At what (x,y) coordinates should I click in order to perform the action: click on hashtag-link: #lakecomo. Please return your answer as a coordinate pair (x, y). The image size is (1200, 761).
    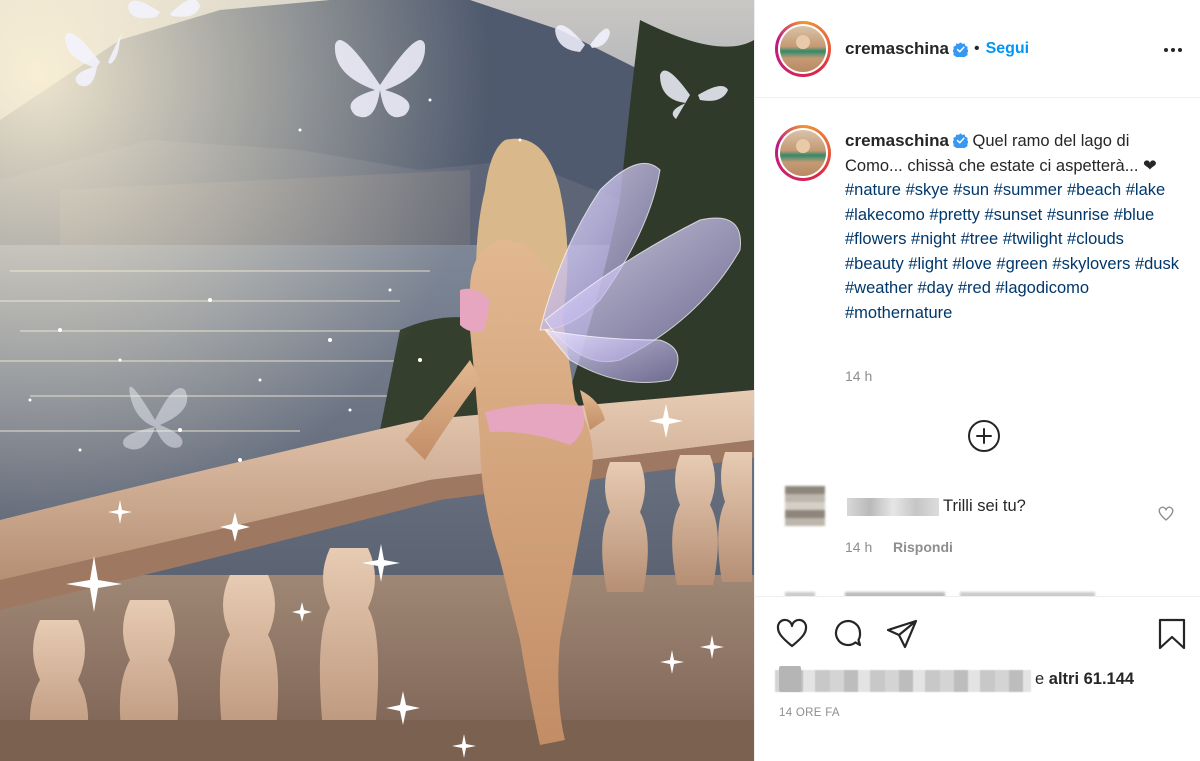
    Looking at the image, I should click on (885, 215).